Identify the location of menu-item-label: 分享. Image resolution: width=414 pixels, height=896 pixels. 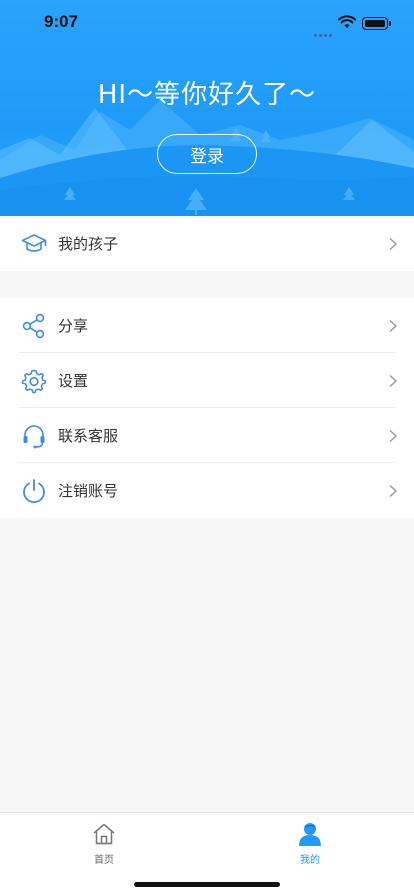
(73, 326).